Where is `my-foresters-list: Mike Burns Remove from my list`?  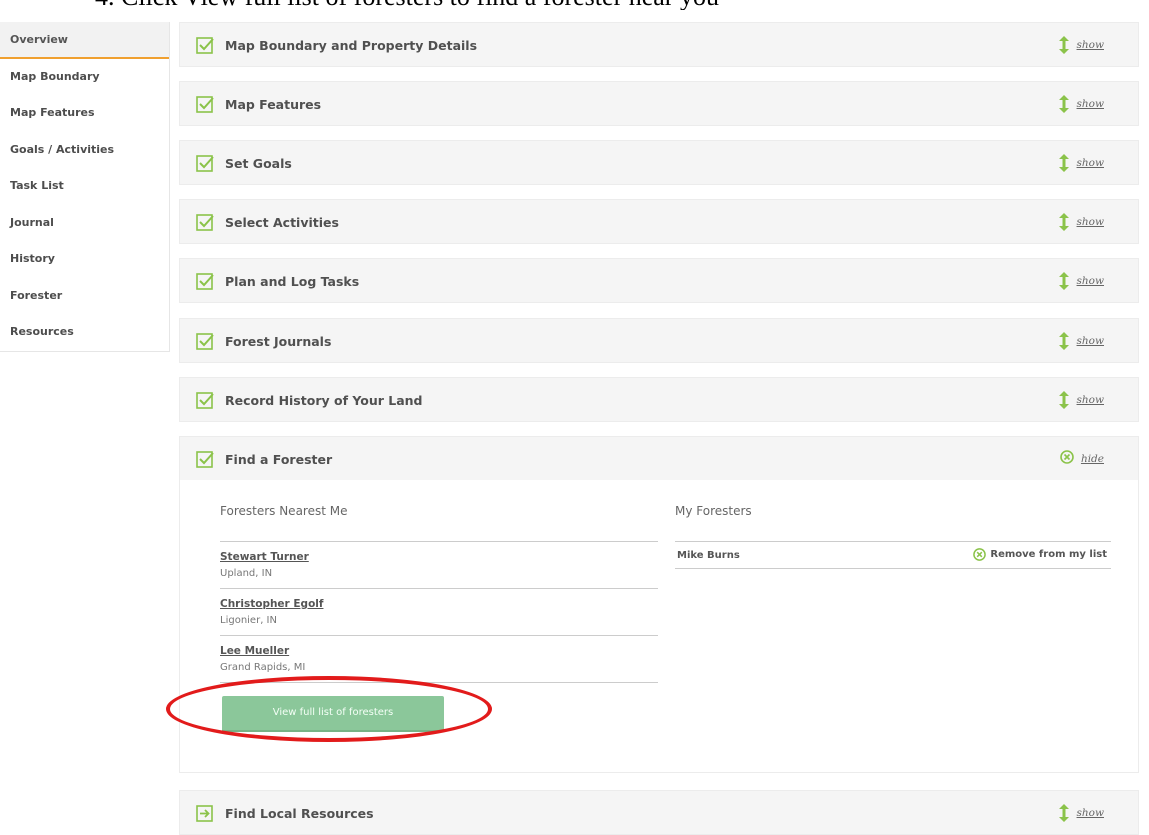
my-foresters-list: Mike Burns Remove from my list is located at coordinates (893, 555).